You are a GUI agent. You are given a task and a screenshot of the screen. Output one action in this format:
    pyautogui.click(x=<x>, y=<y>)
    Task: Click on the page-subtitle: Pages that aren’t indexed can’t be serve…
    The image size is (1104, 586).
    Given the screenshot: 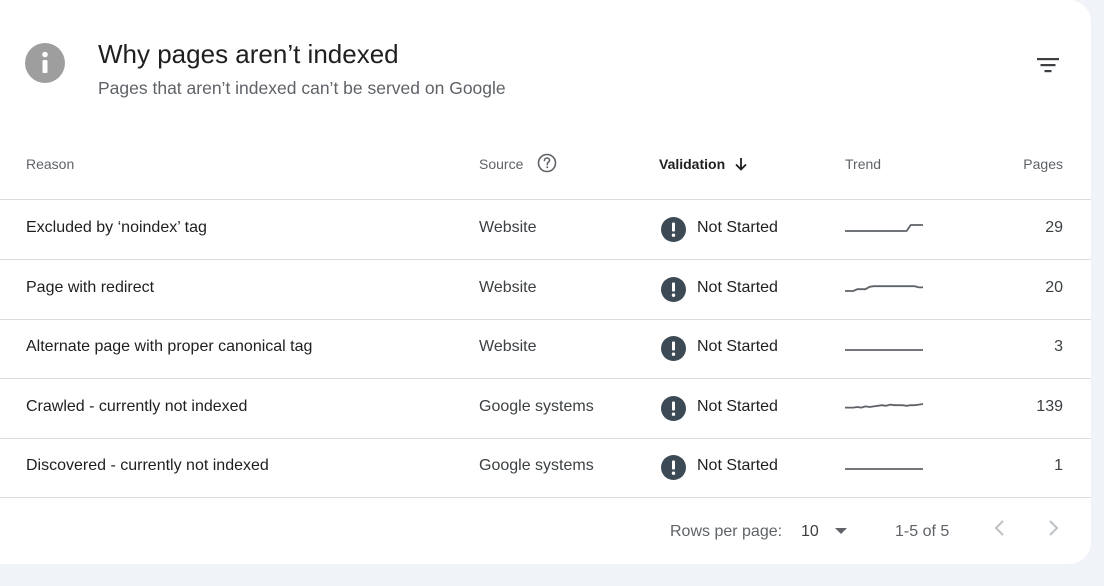 What is the action you would take?
    pyautogui.click(x=302, y=88)
    